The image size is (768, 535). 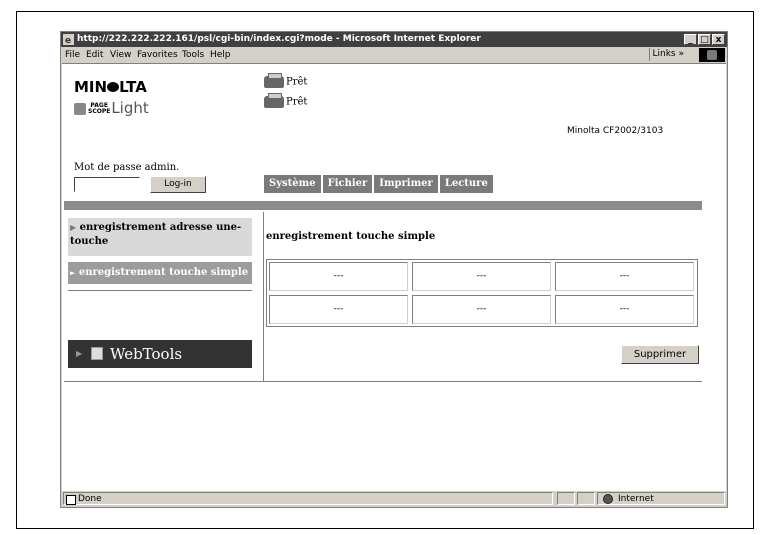 What do you see at coordinates (406, 184) in the screenshot?
I see `tab-imprimer: Imprimer` at bounding box center [406, 184].